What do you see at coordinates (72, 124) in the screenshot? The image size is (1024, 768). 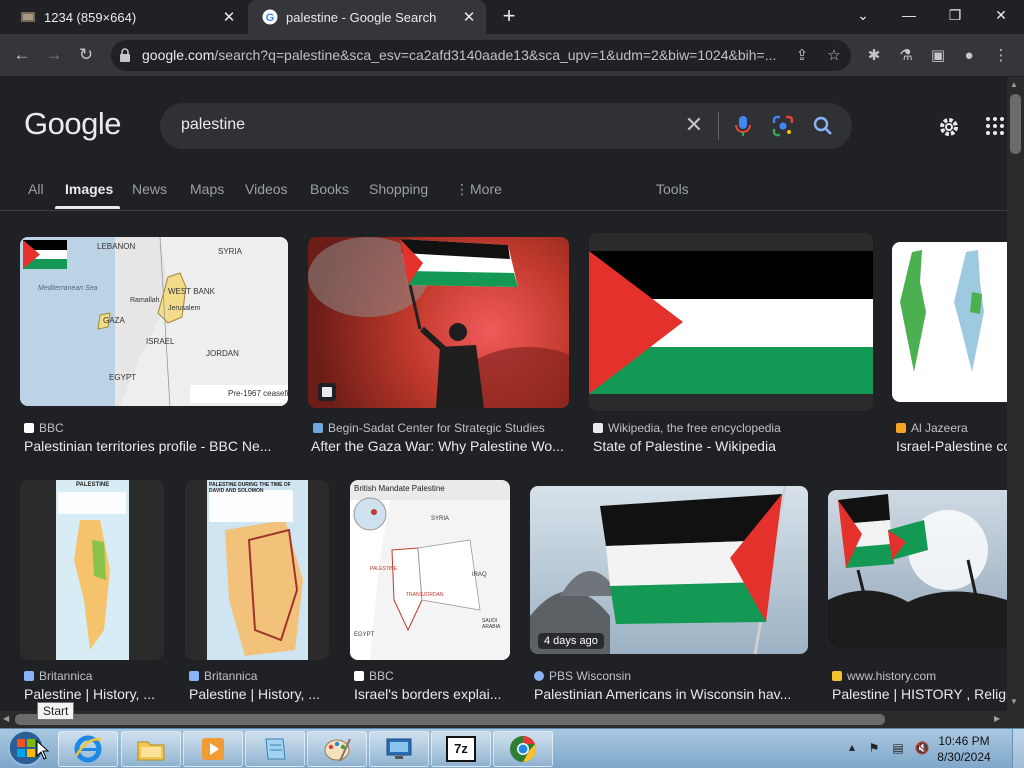 I see `google-logo: Google` at bounding box center [72, 124].